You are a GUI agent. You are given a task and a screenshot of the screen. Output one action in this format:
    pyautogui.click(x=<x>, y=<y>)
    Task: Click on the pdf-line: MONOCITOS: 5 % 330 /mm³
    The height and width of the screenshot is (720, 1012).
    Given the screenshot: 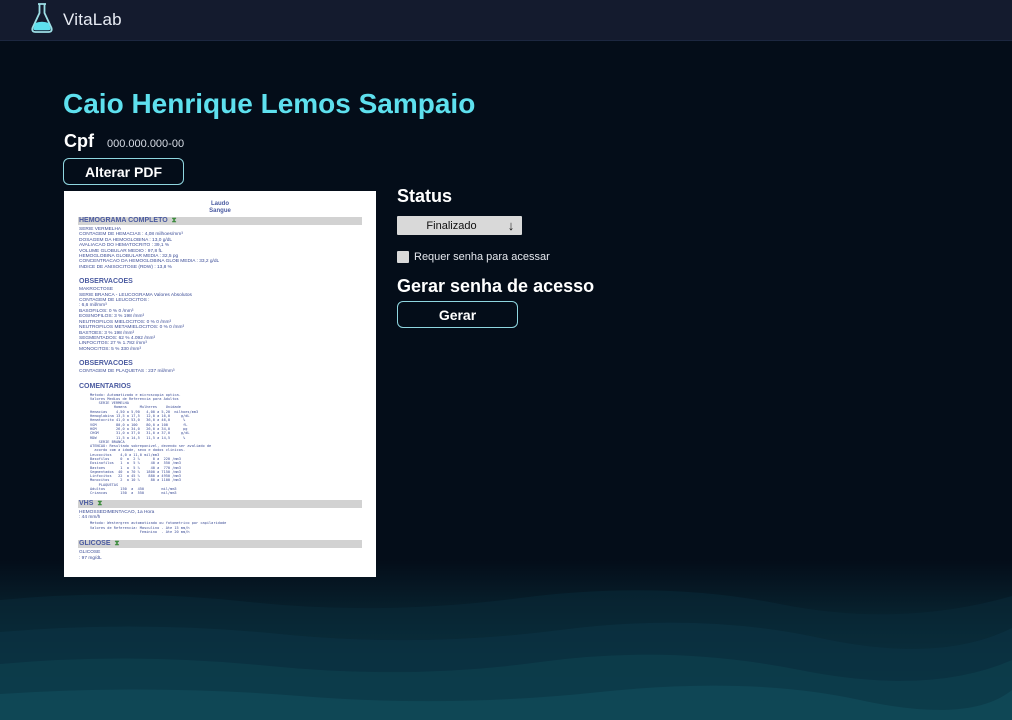 What is the action you would take?
    pyautogui.click(x=110, y=349)
    